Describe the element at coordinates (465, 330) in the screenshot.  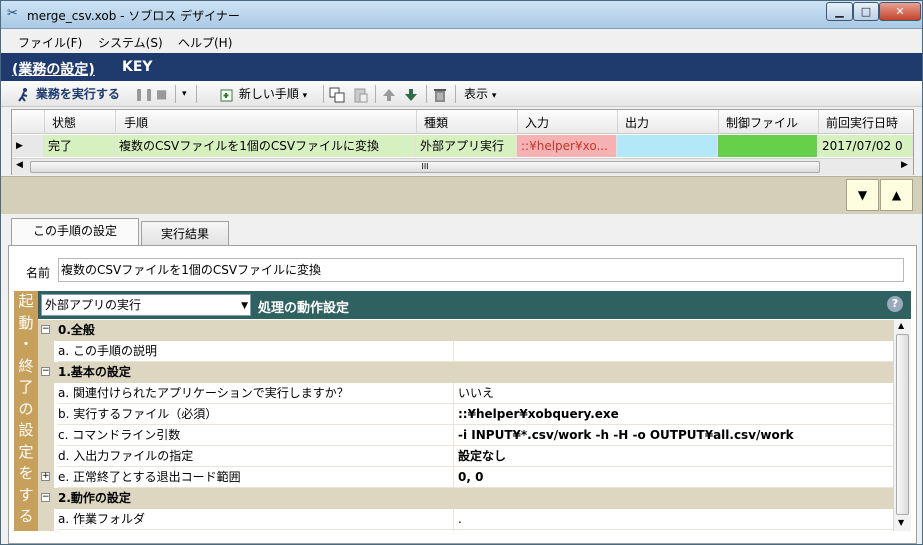
I see `property-category: −0.全般` at that location.